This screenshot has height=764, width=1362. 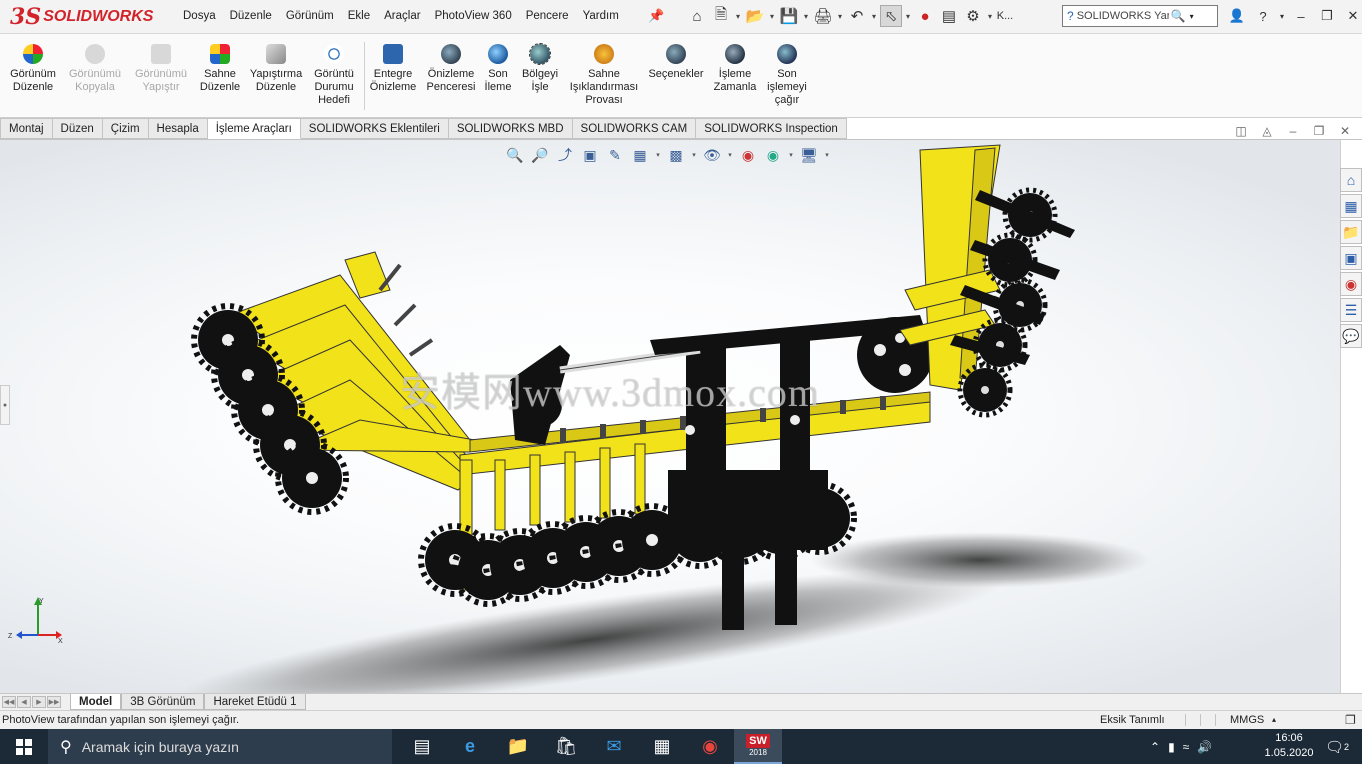 What do you see at coordinates (1289, 746) in the screenshot?
I see `clock: 16:06 1.05.2020` at bounding box center [1289, 746].